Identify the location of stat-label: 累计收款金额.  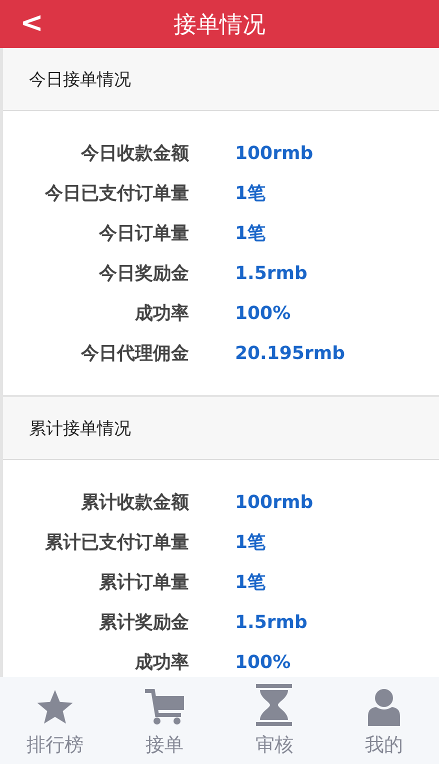
(134, 502).